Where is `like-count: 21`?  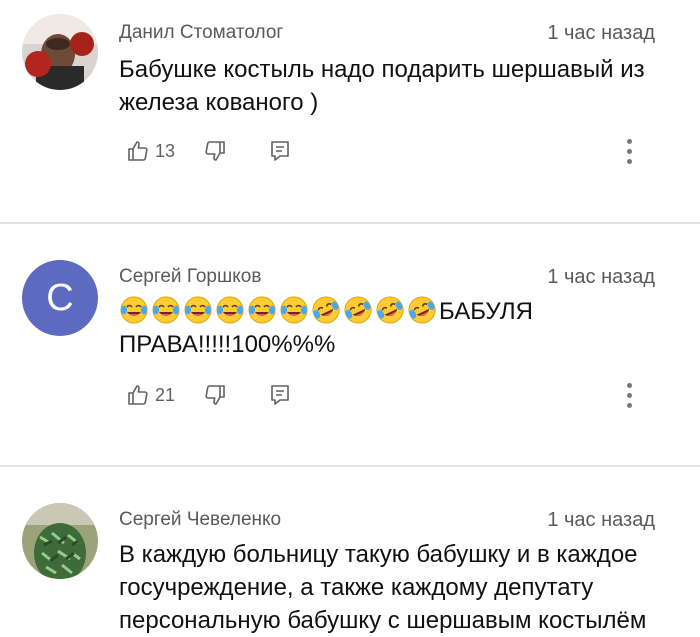 like-count: 21 is located at coordinates (165, 394).